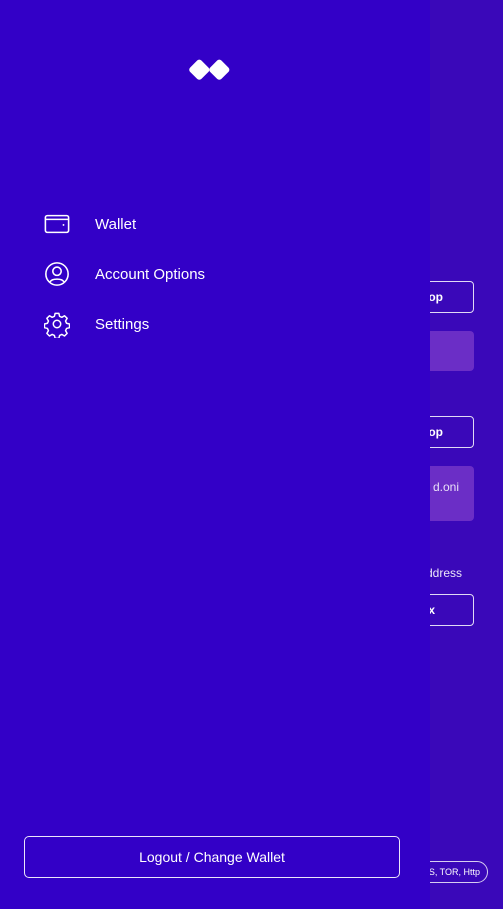 The image size is (503, 909). What do you see at coordinates (450, 872) in the screenshot?
I see `network-pill-label: QS, TOR, Http` at bounding box center [450, 872].